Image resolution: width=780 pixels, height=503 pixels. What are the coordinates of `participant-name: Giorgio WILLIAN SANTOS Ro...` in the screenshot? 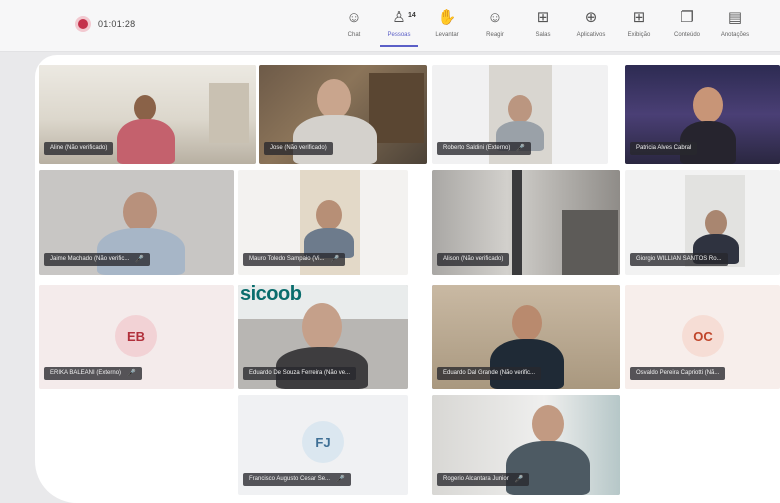 It's located at (679, 259).